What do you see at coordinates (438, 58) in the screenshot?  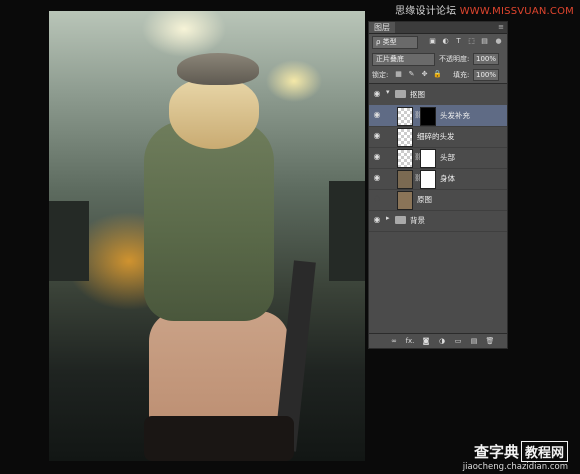 I see `blend-row: 正片叠底 不透明度: 100%` at bounding box center [438, 58].